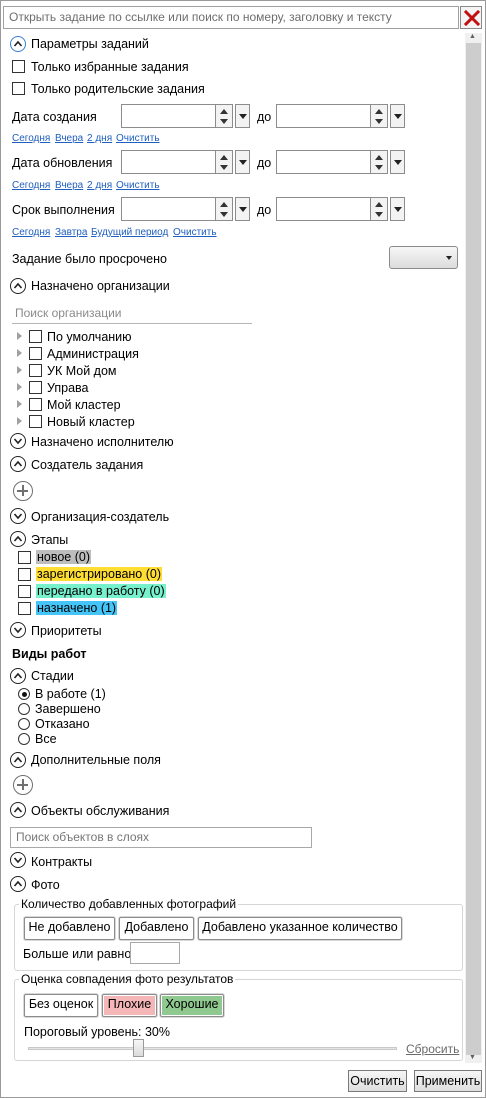 The image size is (486, 1098). What do you see at coordinates (18, 630) in the screenshot?
I see `priorities-toggle` at bounding box center [18, 630].